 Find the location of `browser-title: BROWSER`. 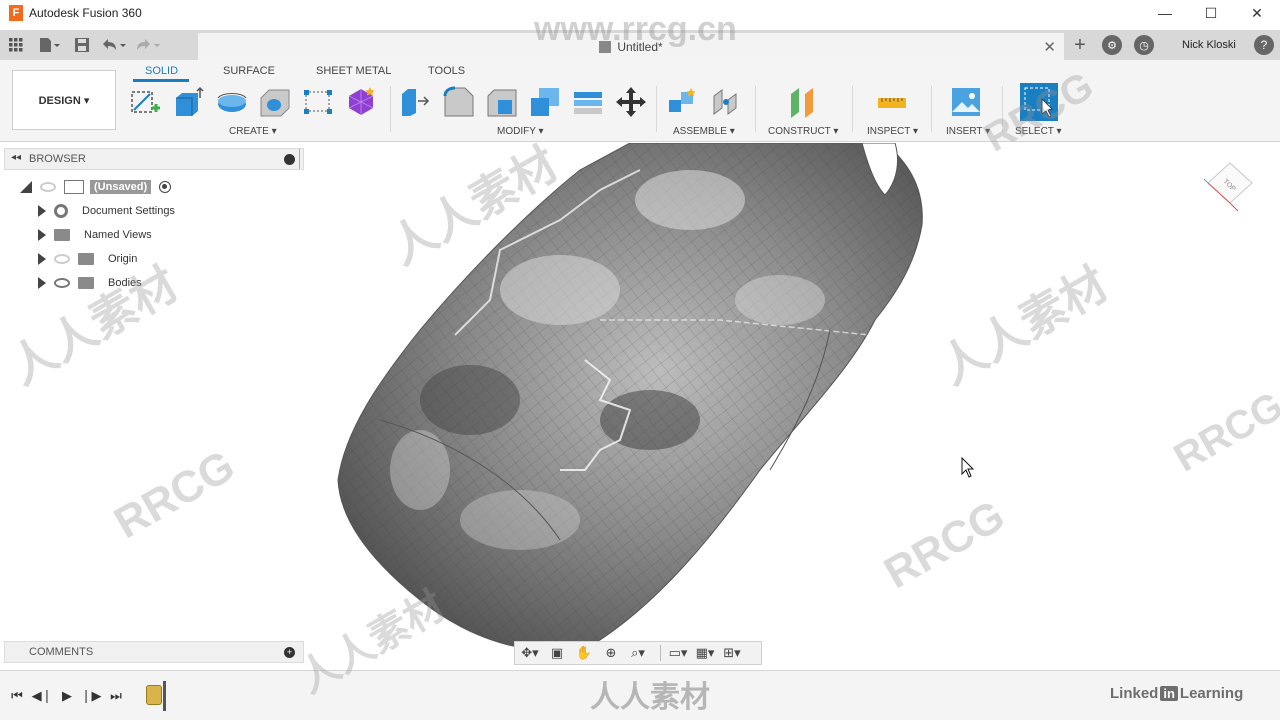

browser-title: BROWSER is located at coordinates (57, 159).